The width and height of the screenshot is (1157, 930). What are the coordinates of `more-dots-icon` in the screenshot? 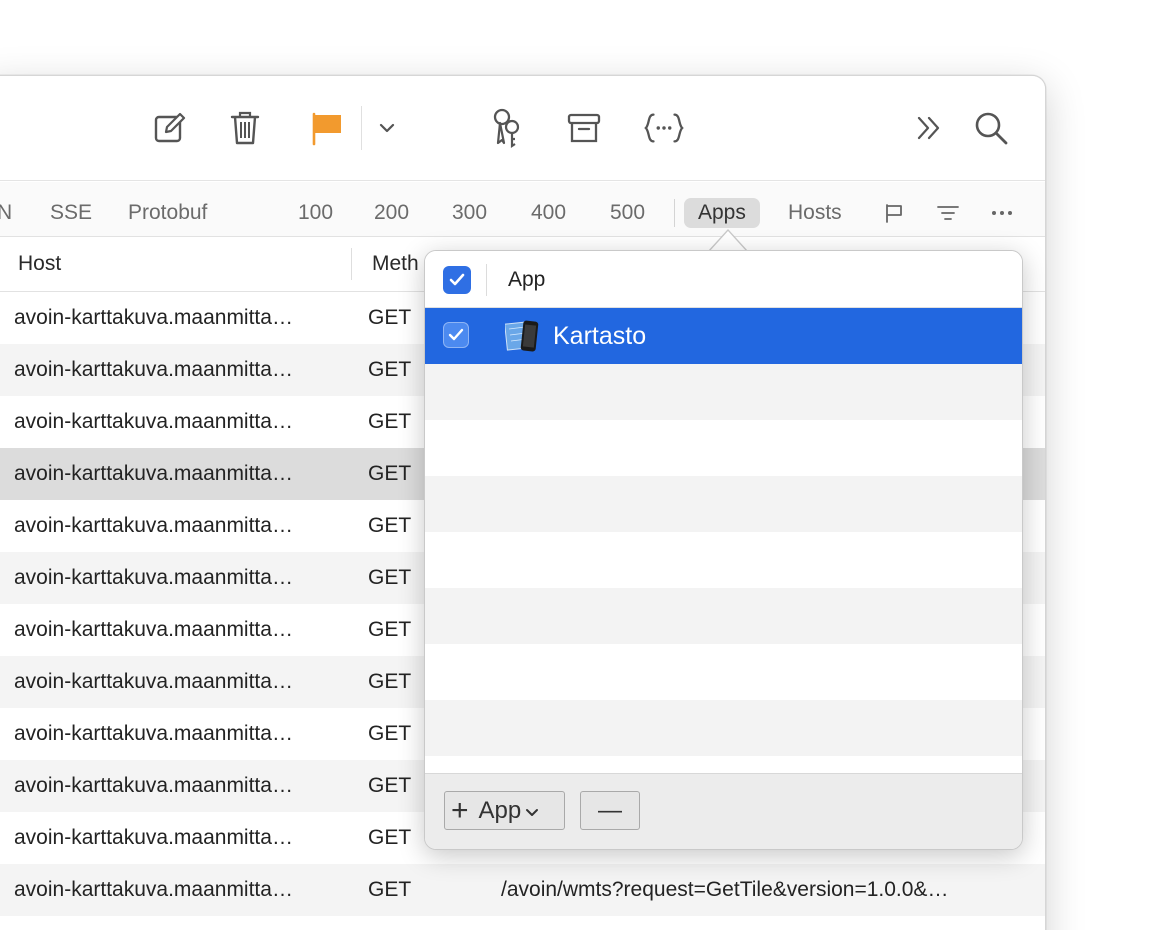 It's located at (1002, 213).